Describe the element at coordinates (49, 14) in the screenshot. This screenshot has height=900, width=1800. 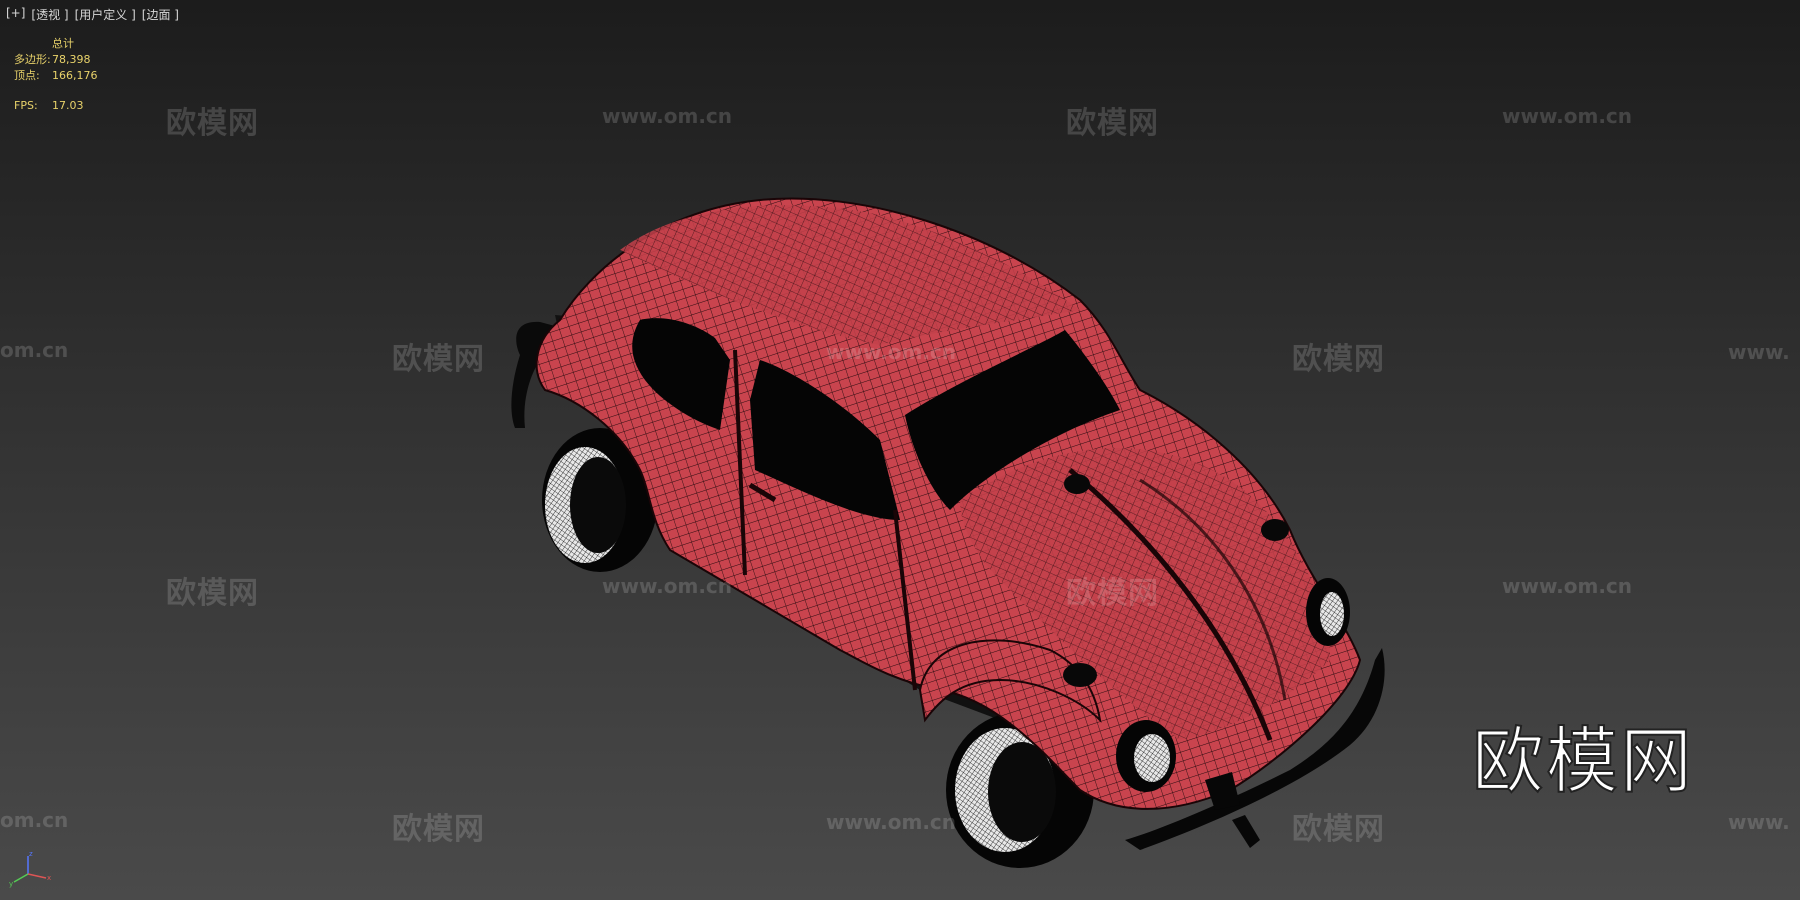
I see `viewport-view-menu: [透视 ]` at that location.